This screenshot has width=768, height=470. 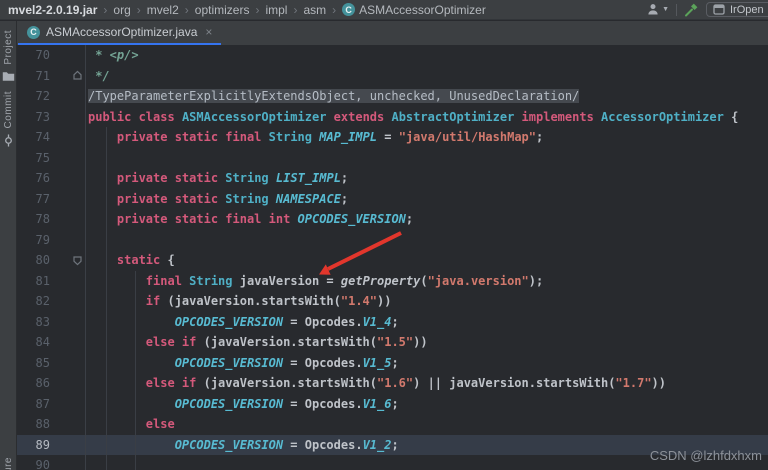 I want to click on code-line: 82 if (javaVersion.startsWith("1.4")), so click(x=392, y=301).